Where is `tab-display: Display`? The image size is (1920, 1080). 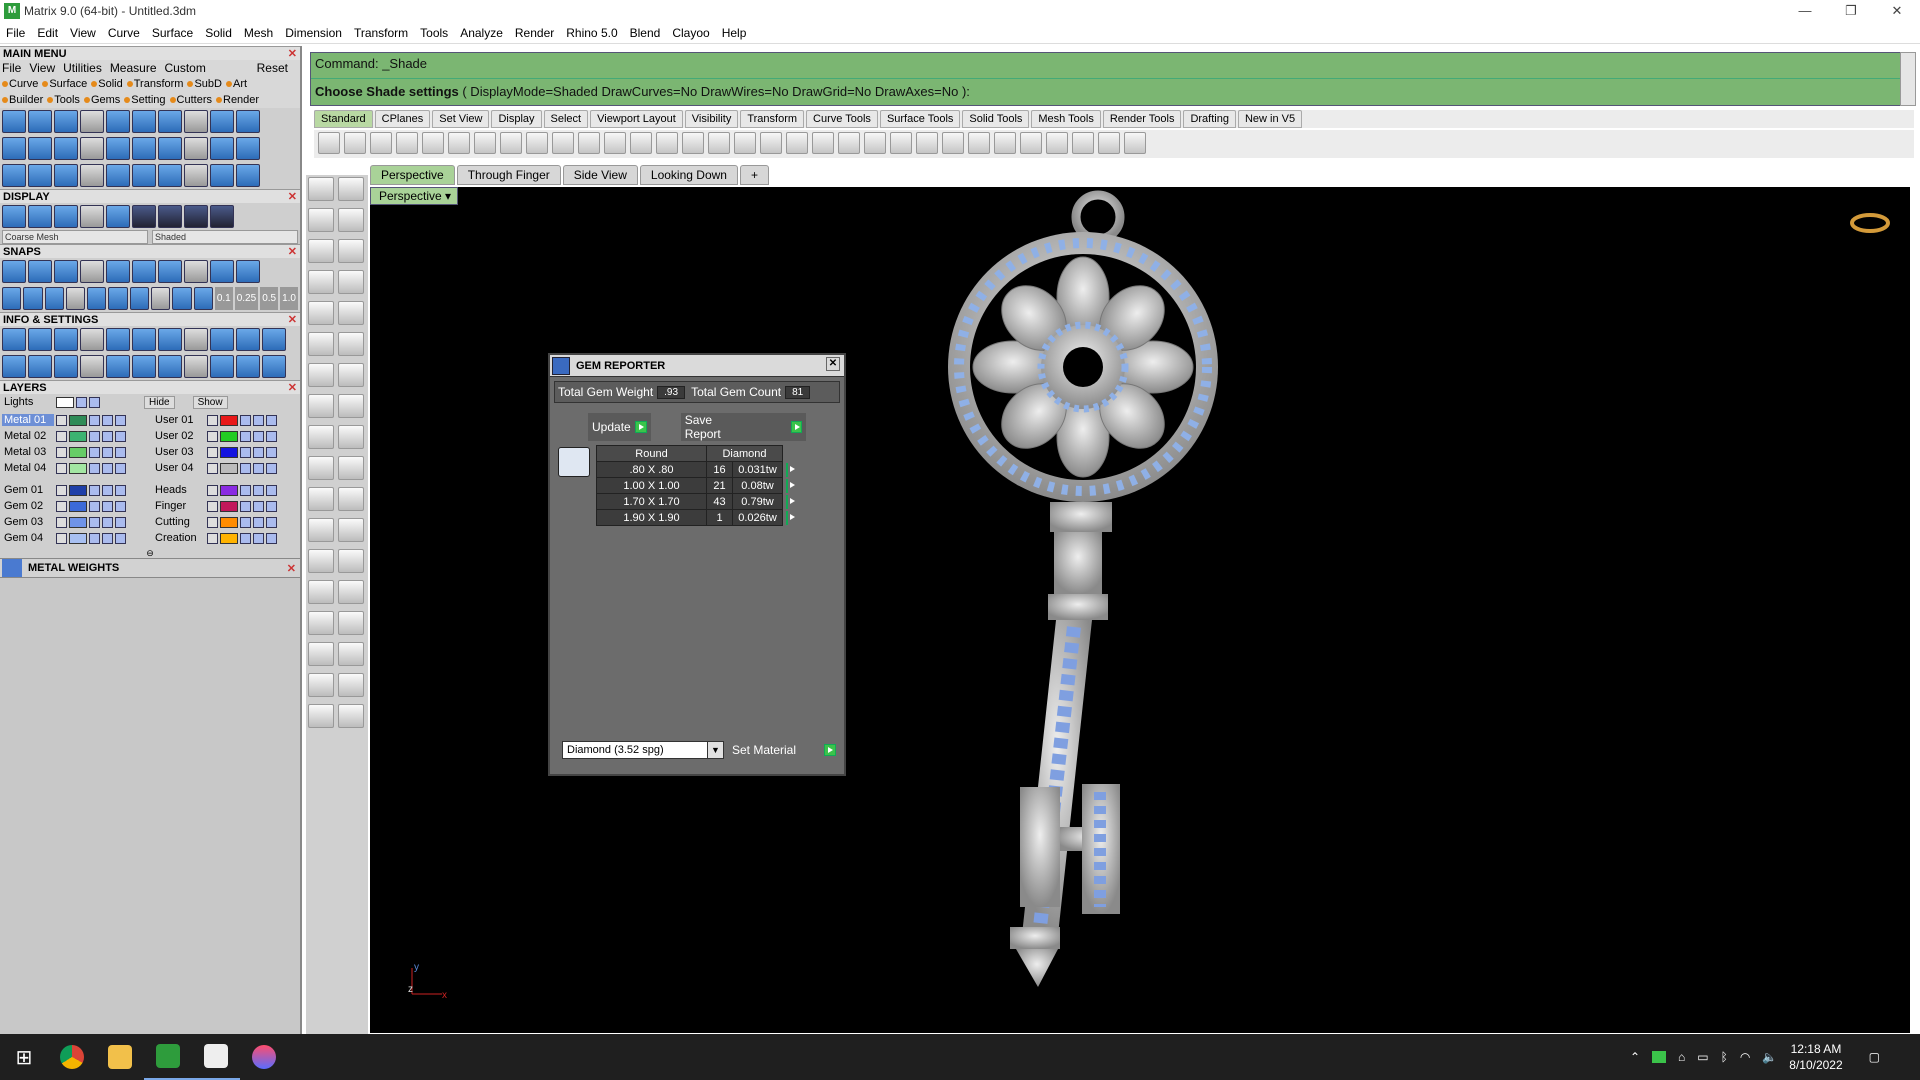 tab-display: Display is located at coordinates (516, 119).